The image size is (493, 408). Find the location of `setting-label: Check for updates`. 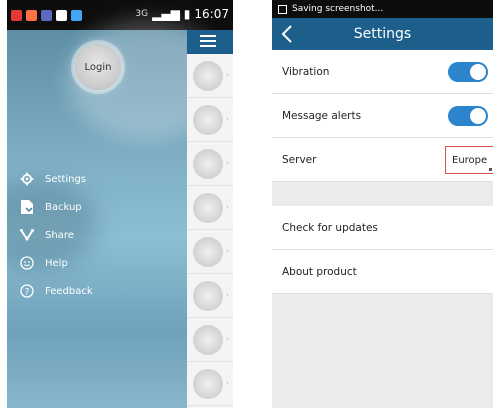

setting-label: Check for updates is located at coordinates (330, 227).